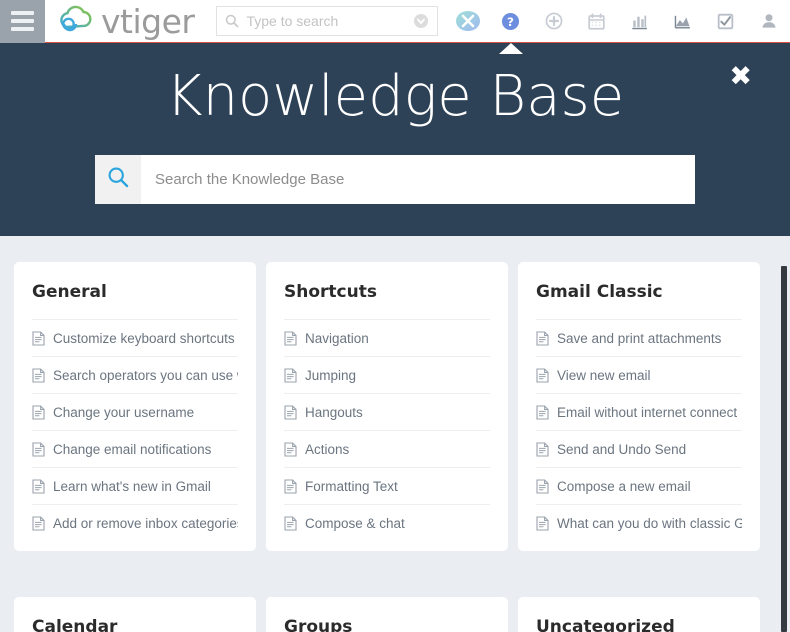 The width and height of the screenshot is (790, 632). What do you see at coordinates (132, 449) in the screenshot?
I see `list-item-label: Change email notifications` at bounding box center [132, 449].